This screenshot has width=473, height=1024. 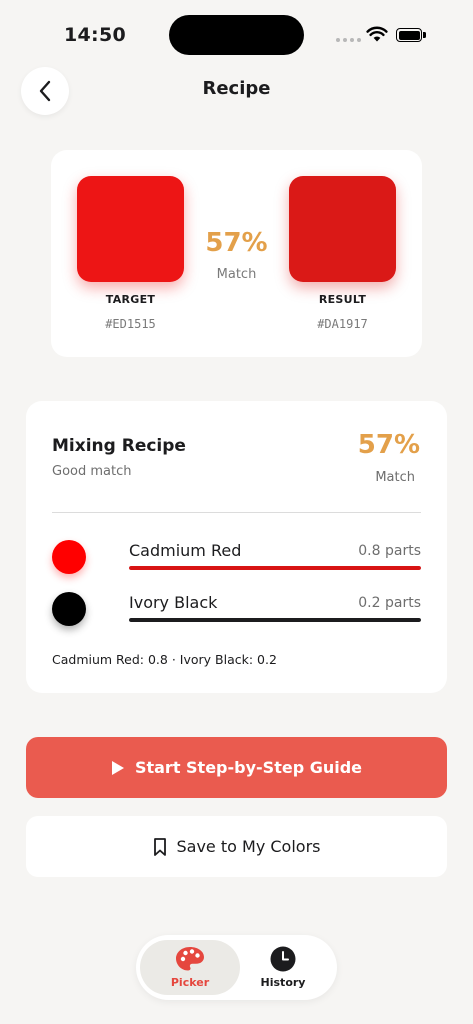 What do you see at coordinates (236, 274) in the screenshot?
I see `compare-match-label: Match` at bounding box center [236, 274].